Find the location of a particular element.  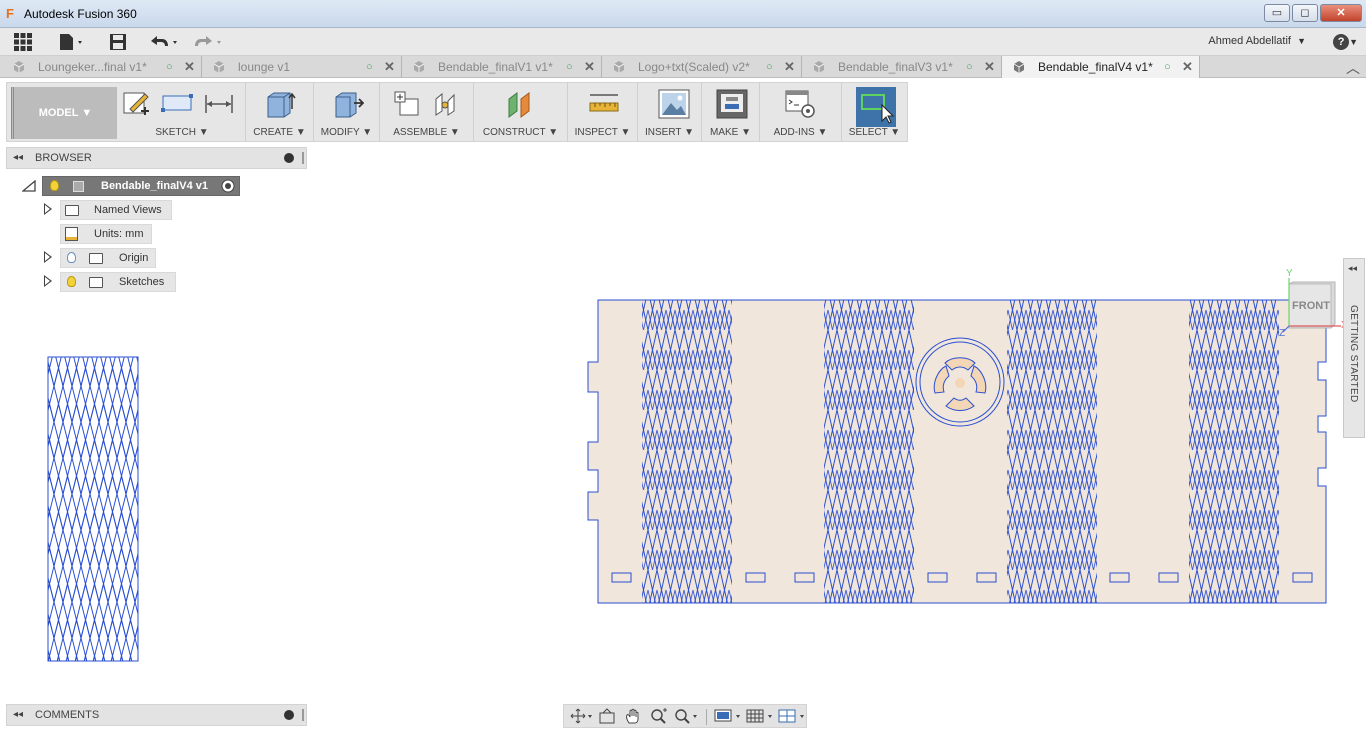

browser-panel-header: ◂◂ BROWSER is located at coordinates (156, 158).